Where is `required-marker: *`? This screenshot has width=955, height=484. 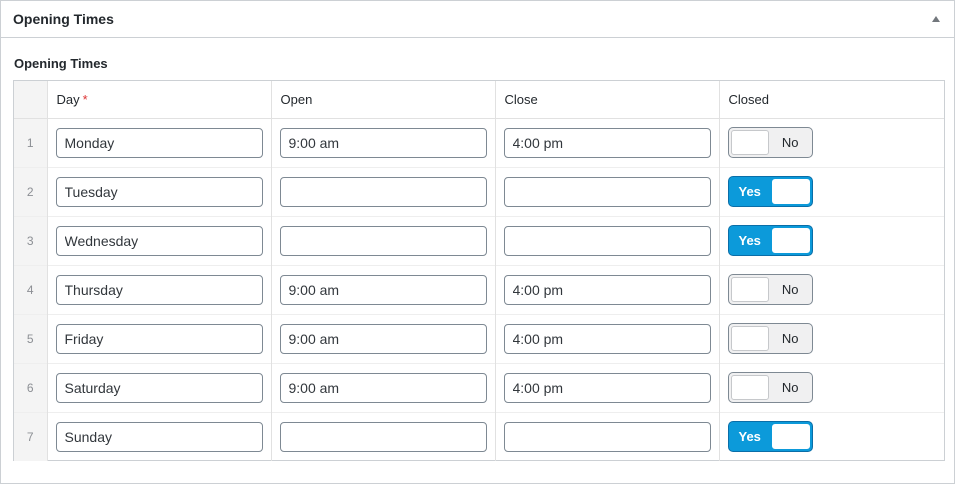 required-marker: * is located at coordinates (85, 99).